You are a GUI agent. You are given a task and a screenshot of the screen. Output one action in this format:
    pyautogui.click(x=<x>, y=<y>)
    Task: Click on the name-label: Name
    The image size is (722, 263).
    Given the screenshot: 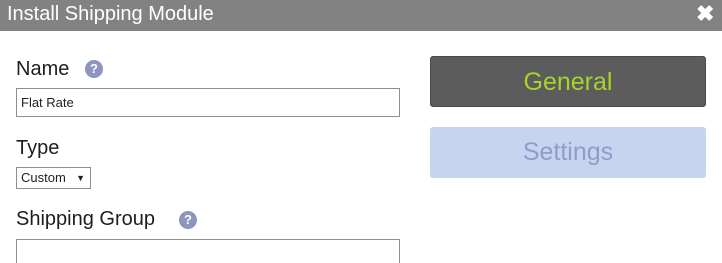 What is the action you would take?
    pyautogui.click(x=43, y=69)
    